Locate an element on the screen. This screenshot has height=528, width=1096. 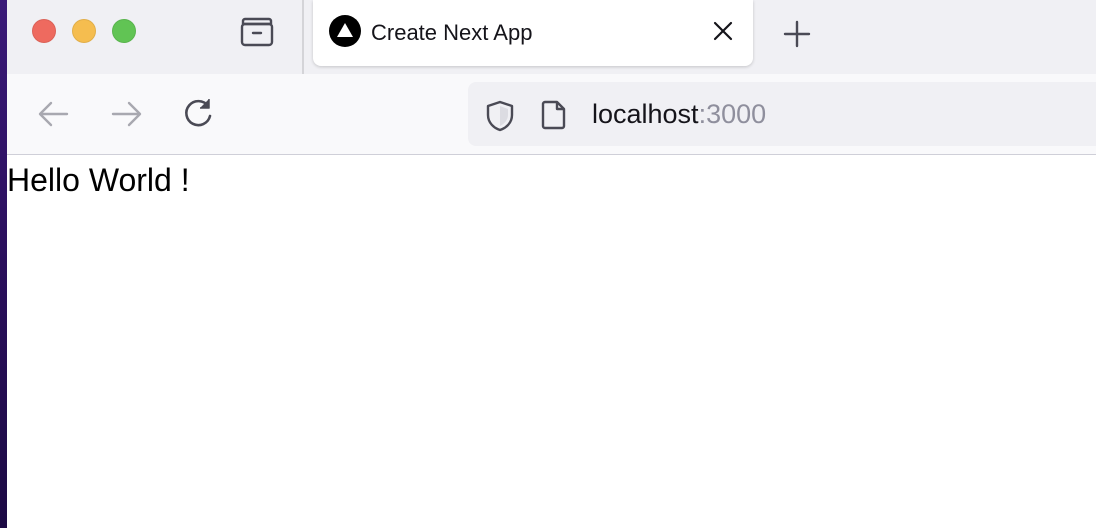
tab-list-icon is located at coordinates (257, 32).